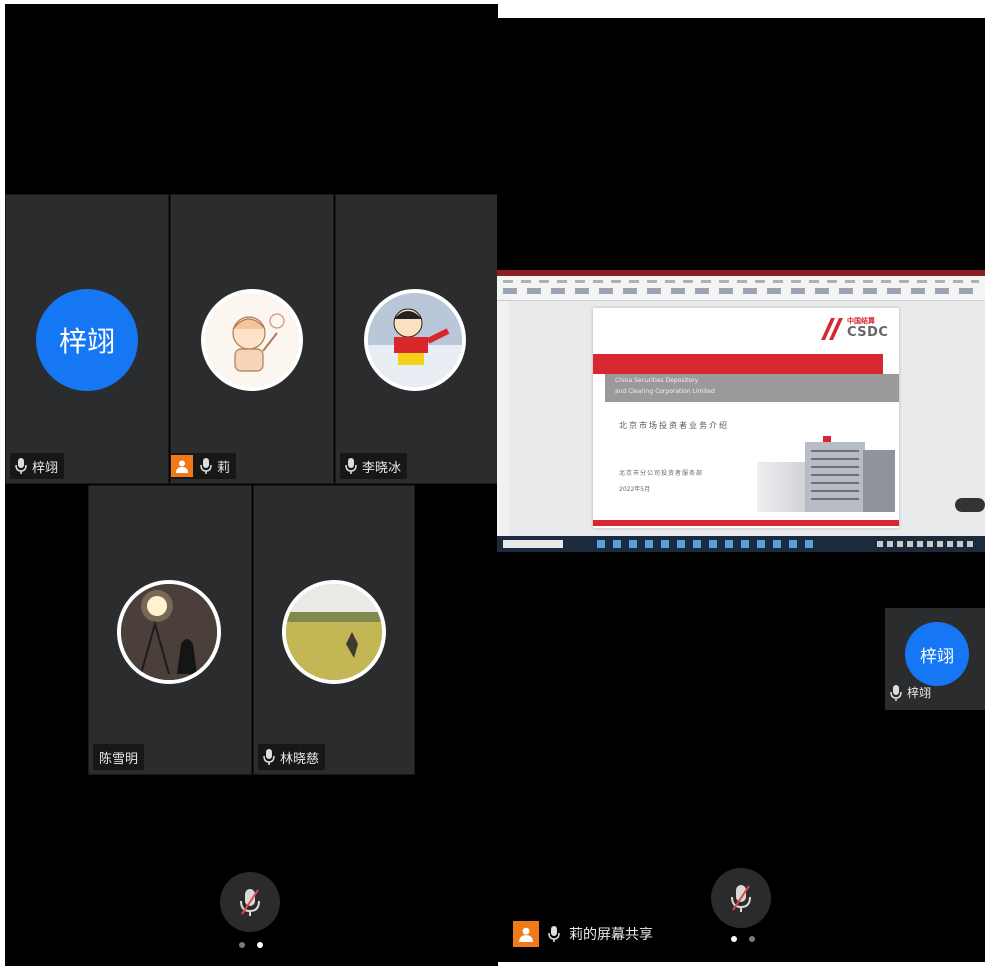 The height and width of the screenshot is (967, 985). Describe the element at coordinates (503, 418) in the screenshot. I see `slide-thumbnail-strip` at that location.